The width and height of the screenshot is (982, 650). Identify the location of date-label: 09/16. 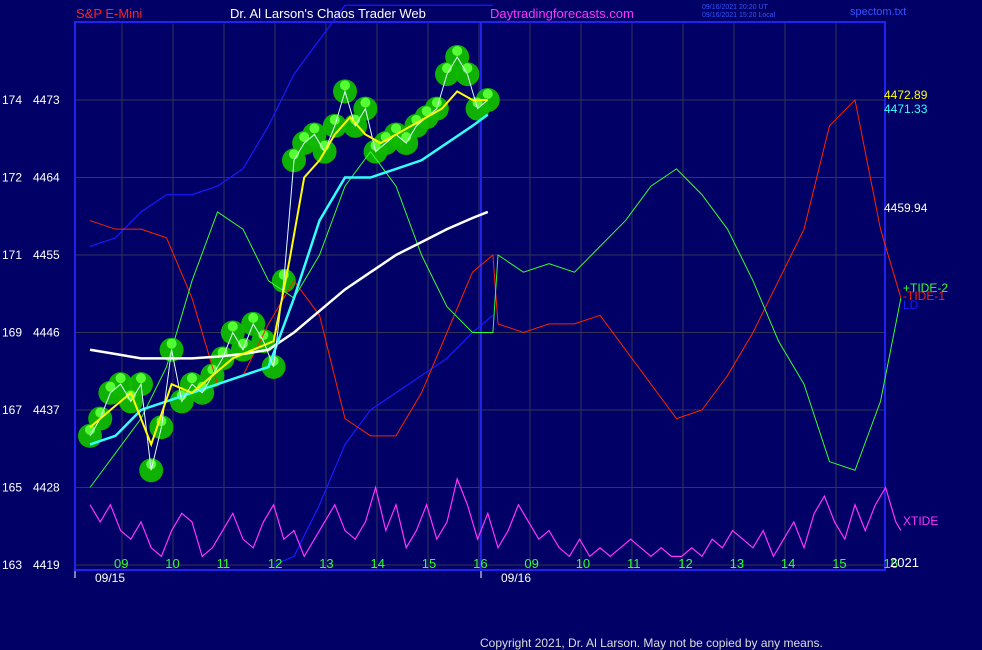
(516, 578).